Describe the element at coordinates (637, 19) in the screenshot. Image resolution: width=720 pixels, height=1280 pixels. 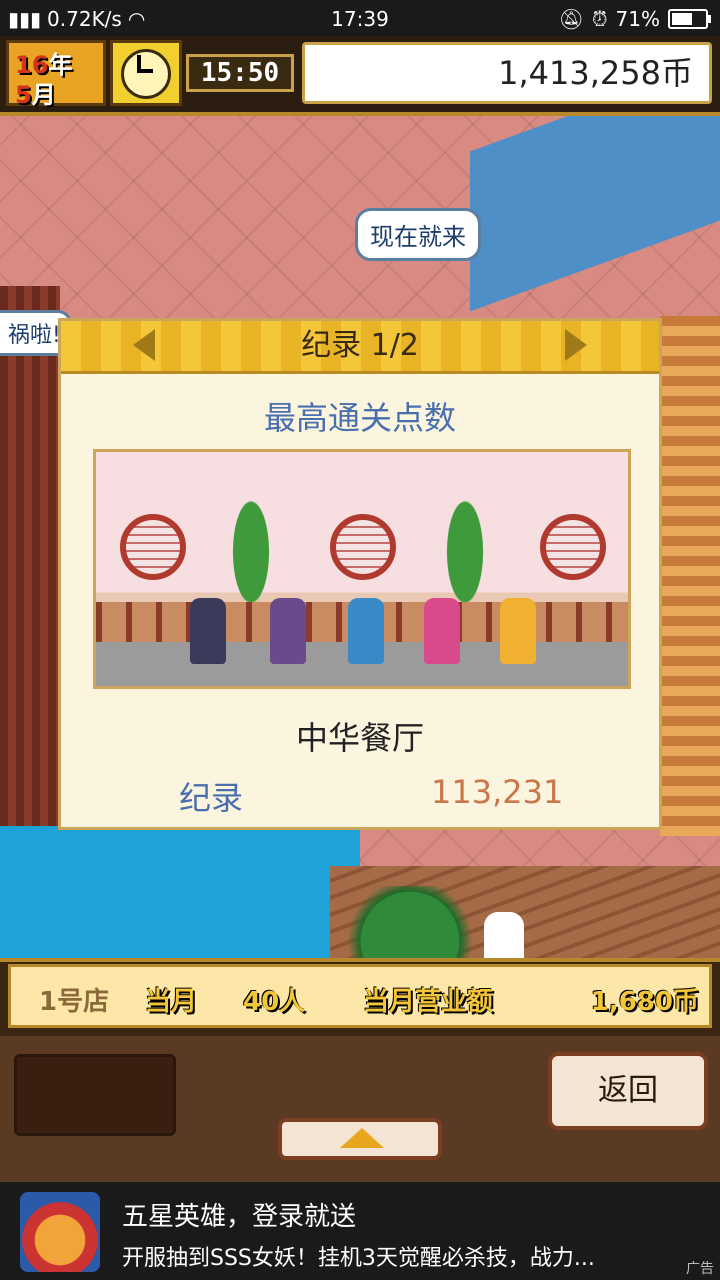
I see `battery-percent: 71%` at that location.